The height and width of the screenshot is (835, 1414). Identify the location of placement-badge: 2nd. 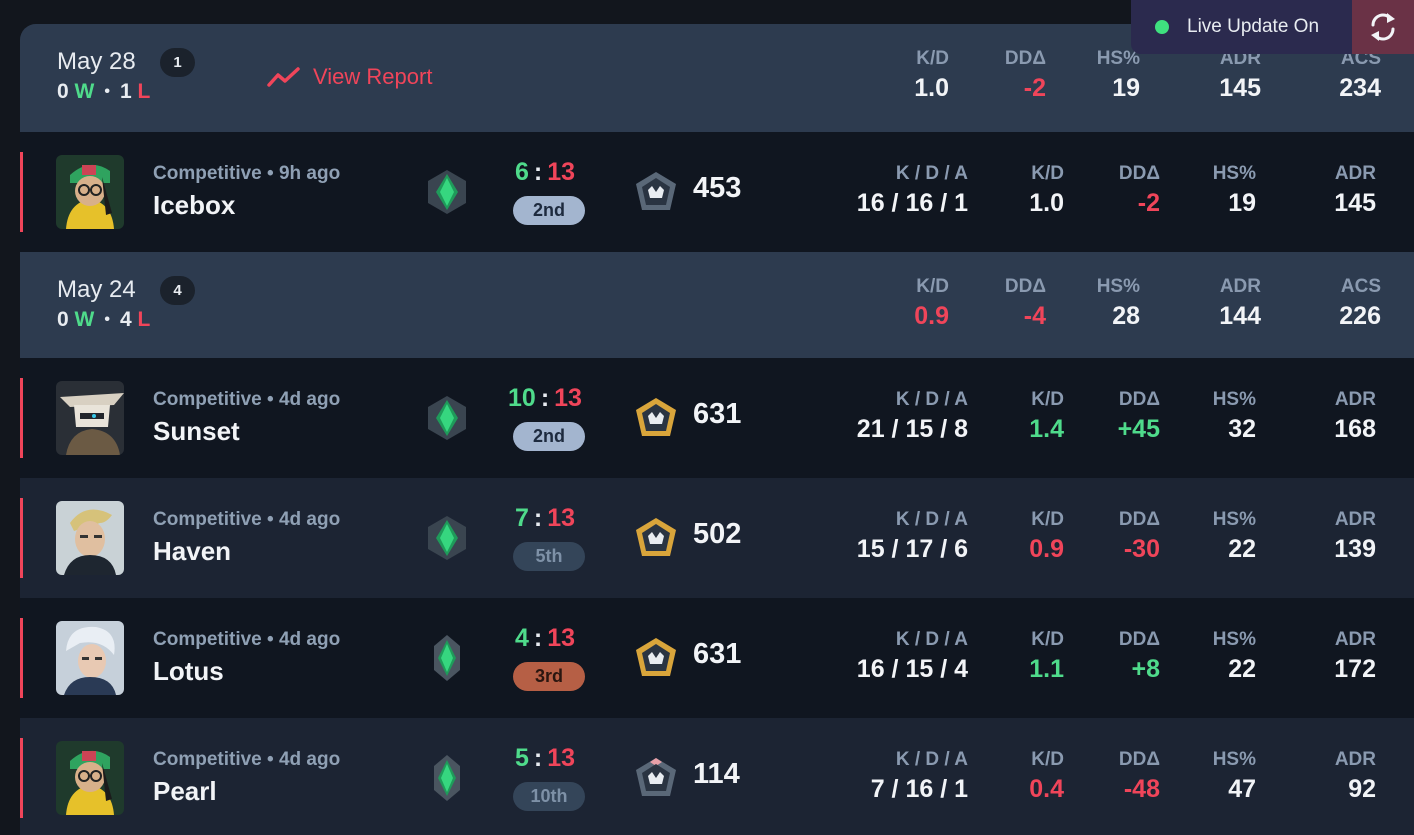
(549, 436).